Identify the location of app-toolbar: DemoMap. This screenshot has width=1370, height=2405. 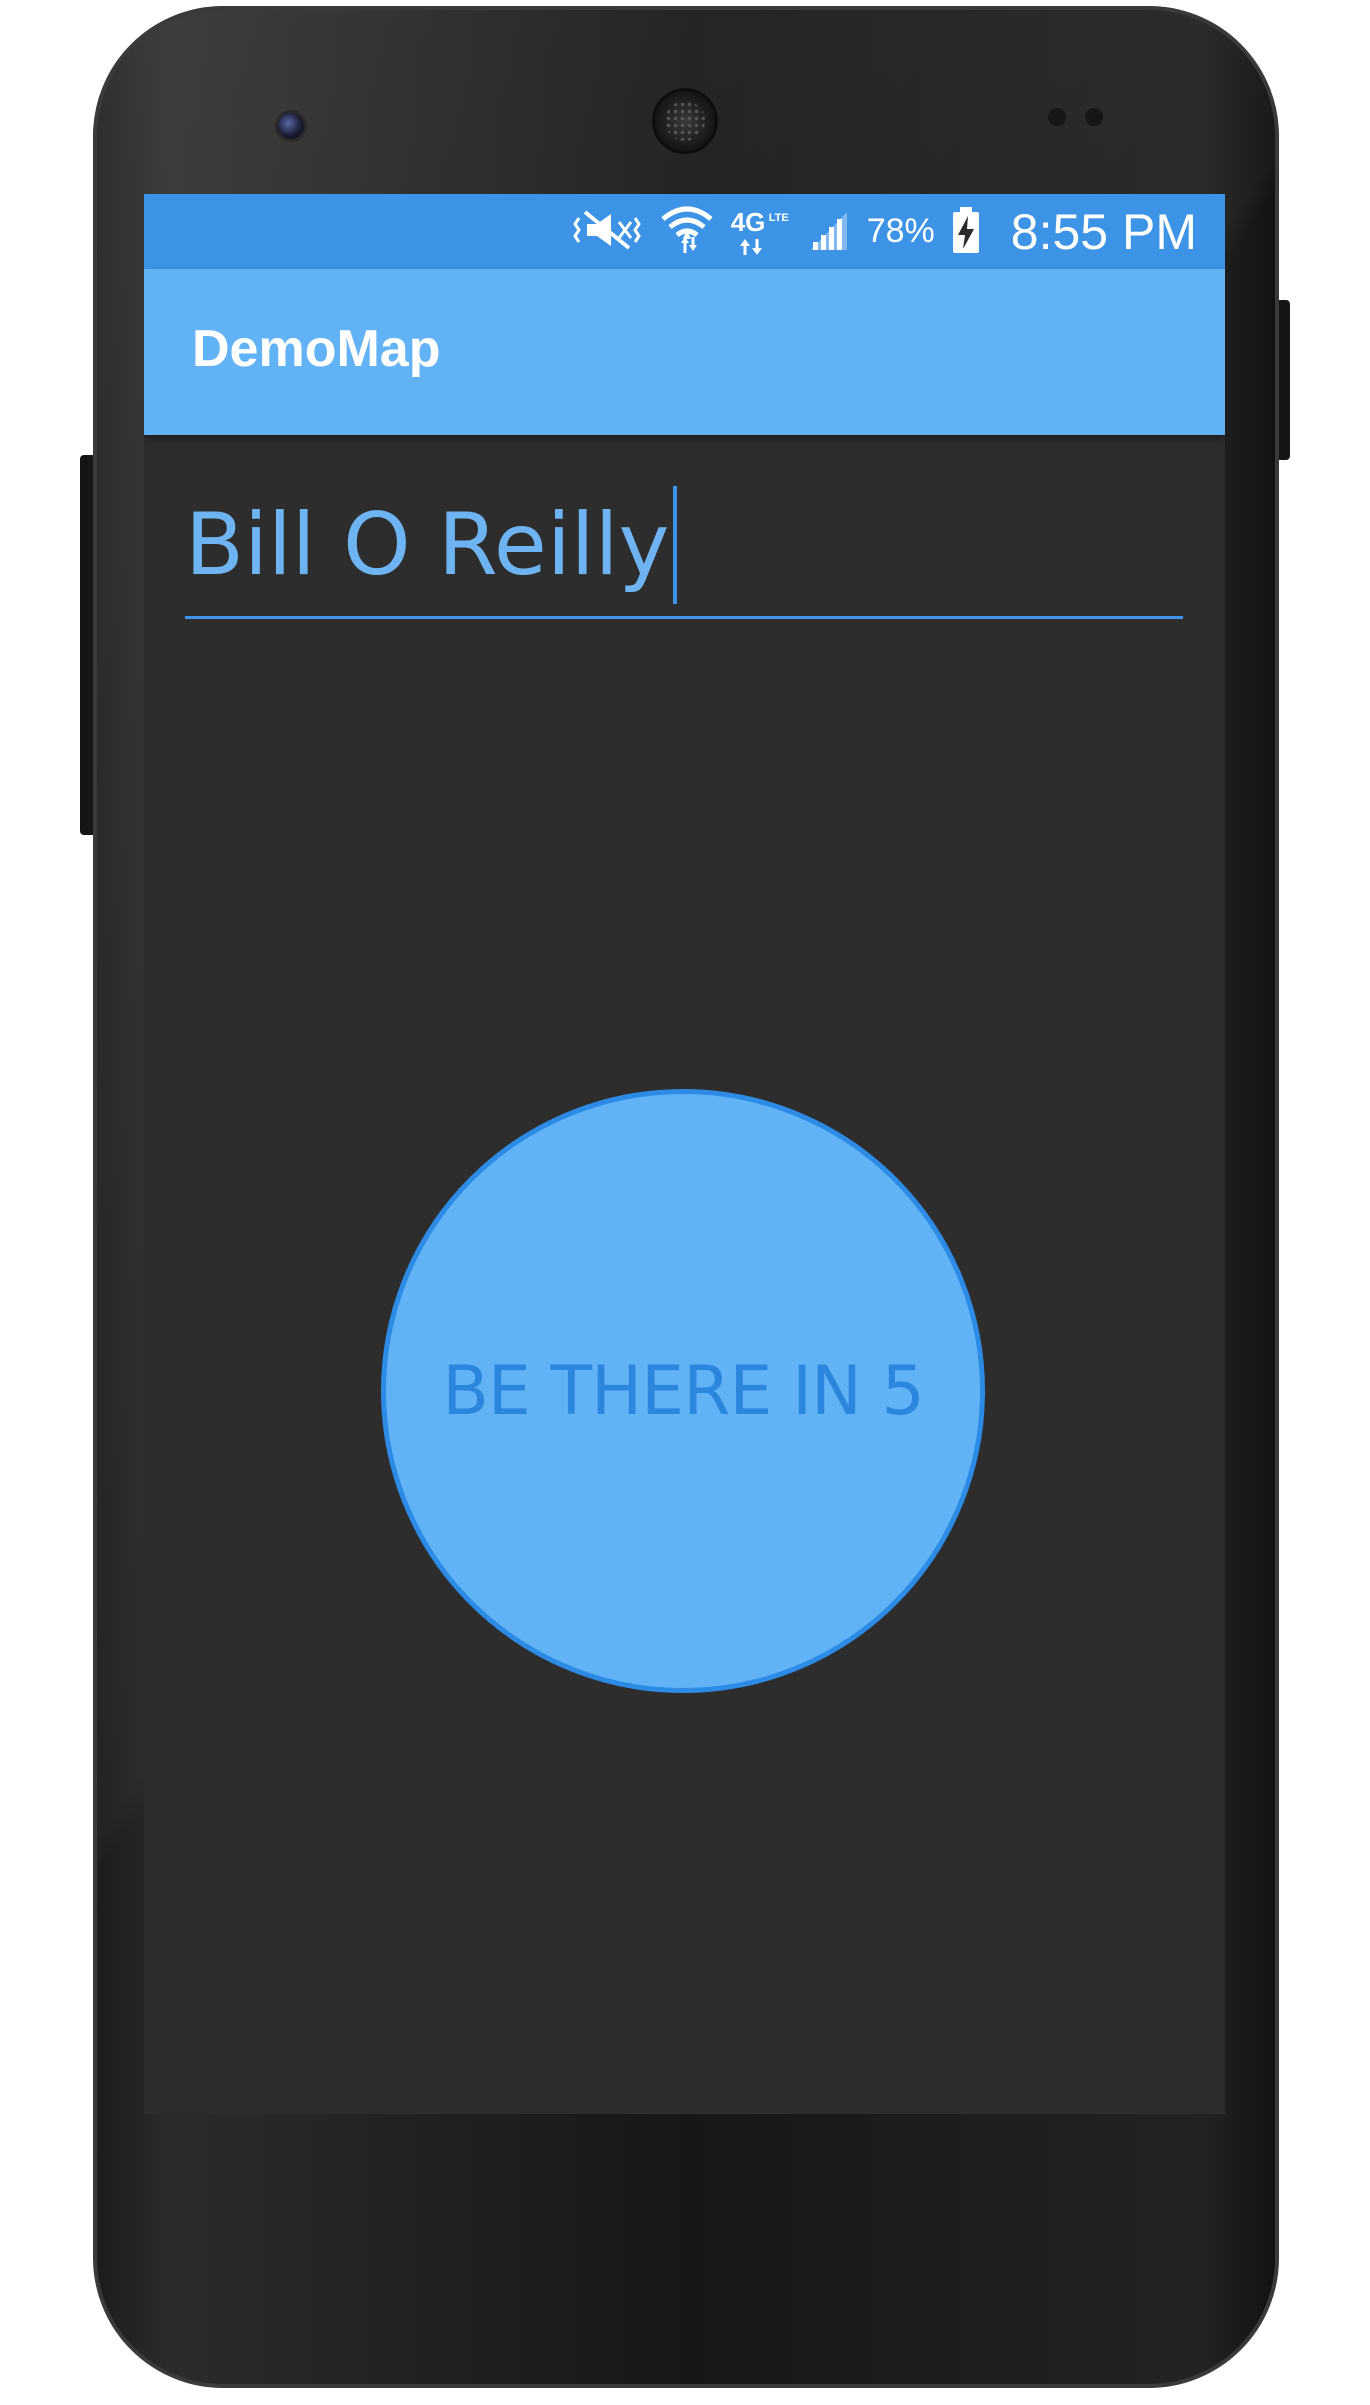
(684, 352).